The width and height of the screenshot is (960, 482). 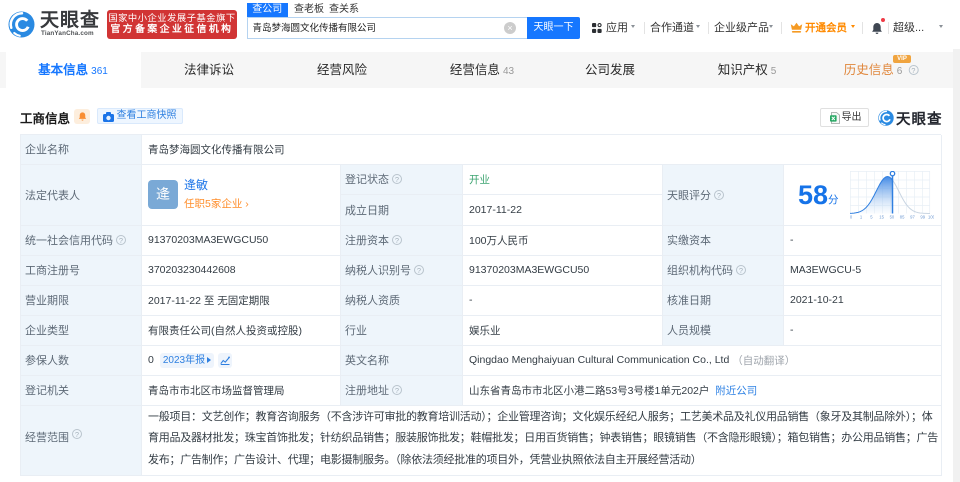 I want to click on svg-text: 85, so click(x=902, y=216).